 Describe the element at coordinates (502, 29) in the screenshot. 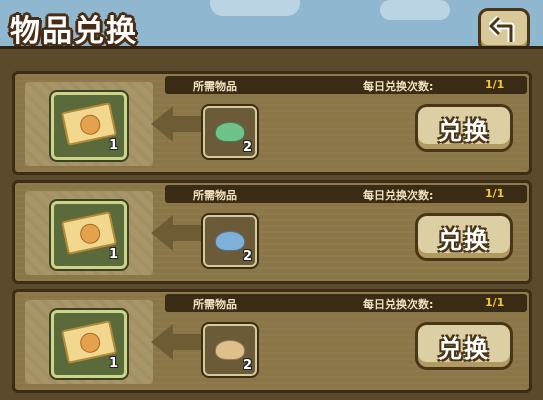

I see `return-arrow-icon` at that location.